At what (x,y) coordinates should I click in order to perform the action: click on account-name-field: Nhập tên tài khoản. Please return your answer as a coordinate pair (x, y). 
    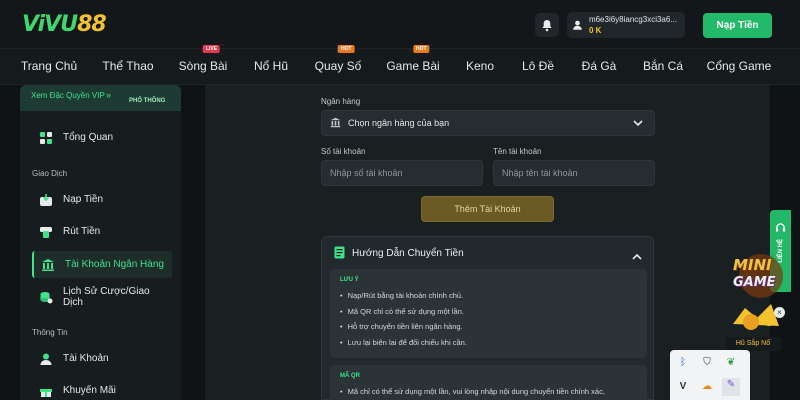
    Looking at the image, I should click on (574, 173).